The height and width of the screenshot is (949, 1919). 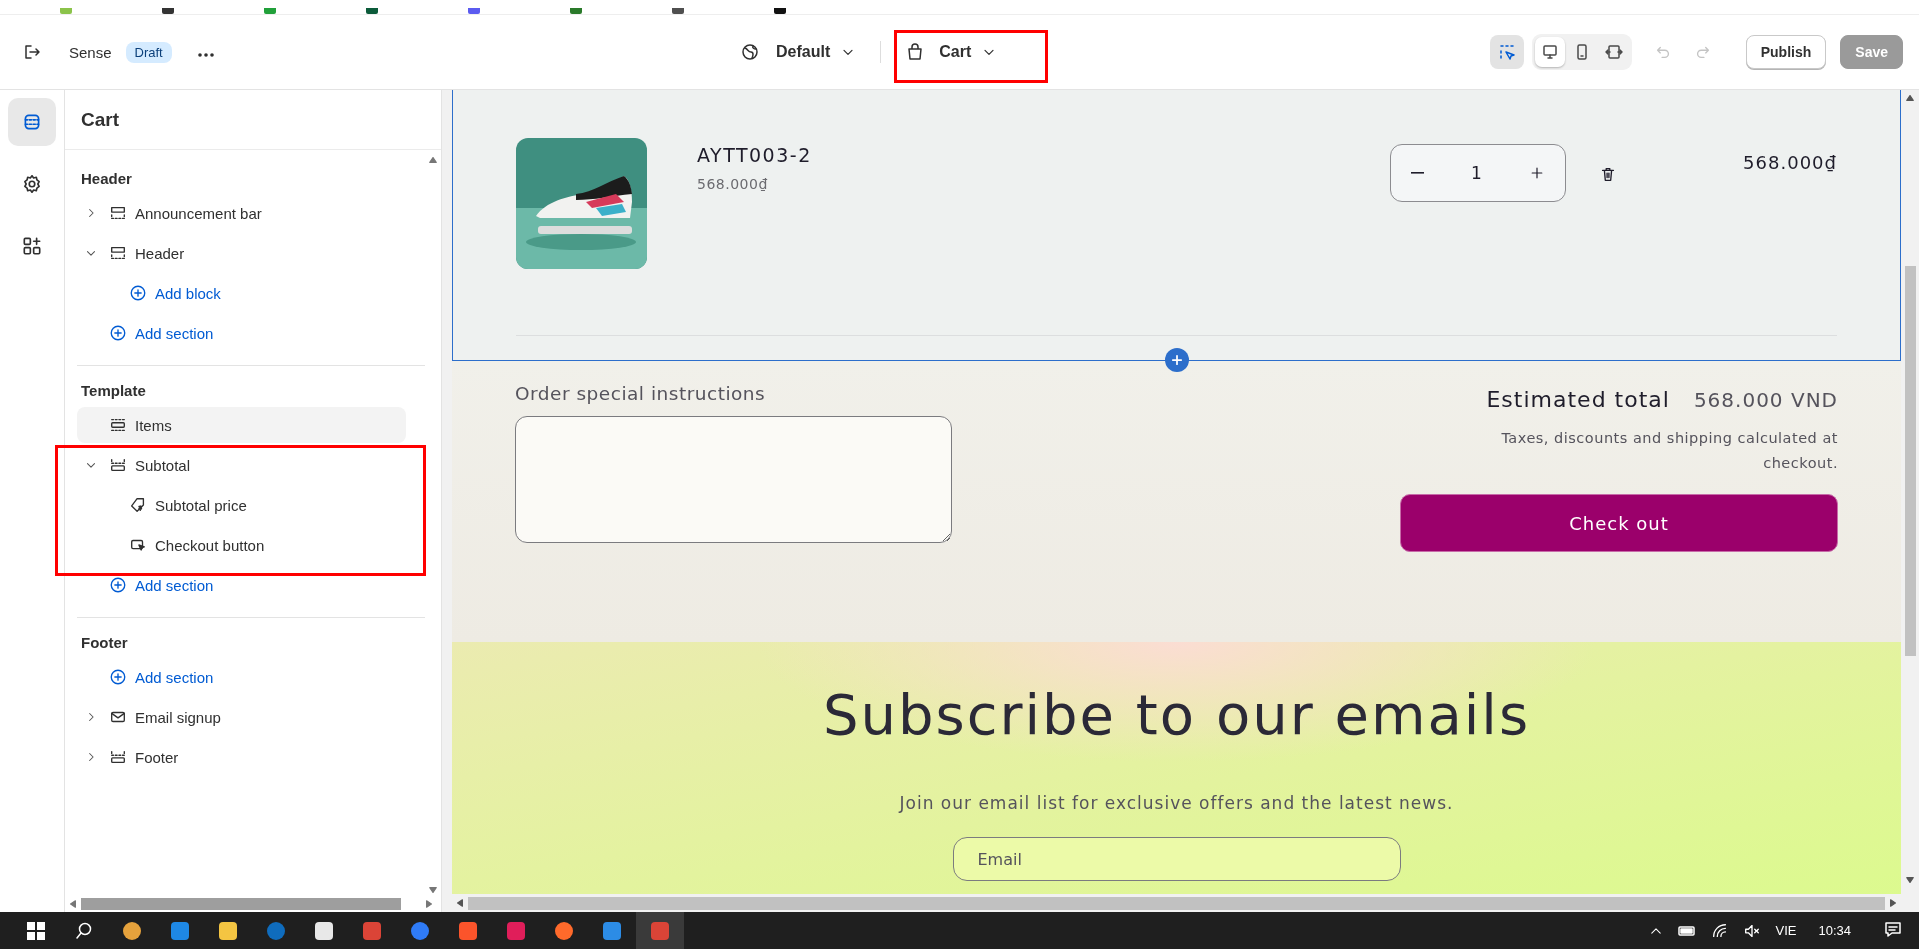 What do you see at coordinates (1043, 155) in the screenshot?
I see `product-title: AYTT003-2` at bounding box center [1043, 155].